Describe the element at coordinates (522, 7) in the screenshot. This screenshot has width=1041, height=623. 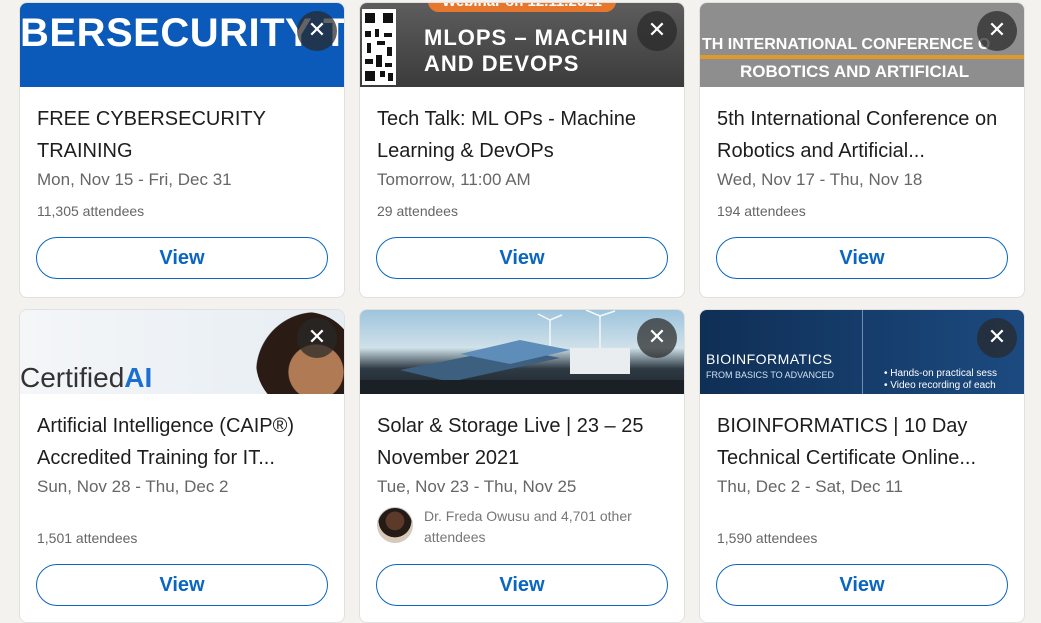
I see `webinar-pill: Webinar on 12.11.2021` at that location.